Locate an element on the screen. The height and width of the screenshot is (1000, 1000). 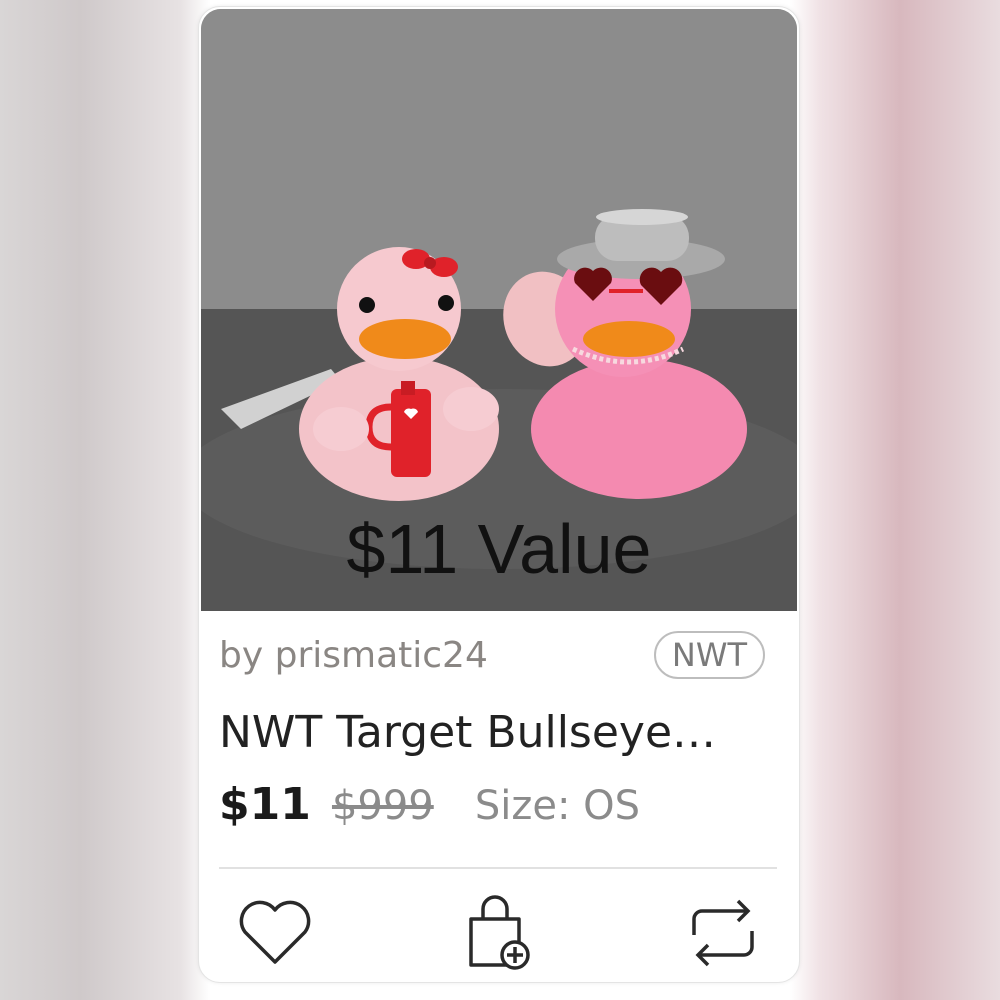
shopping-bag-plus-icon is located at coordinates (499, 932).